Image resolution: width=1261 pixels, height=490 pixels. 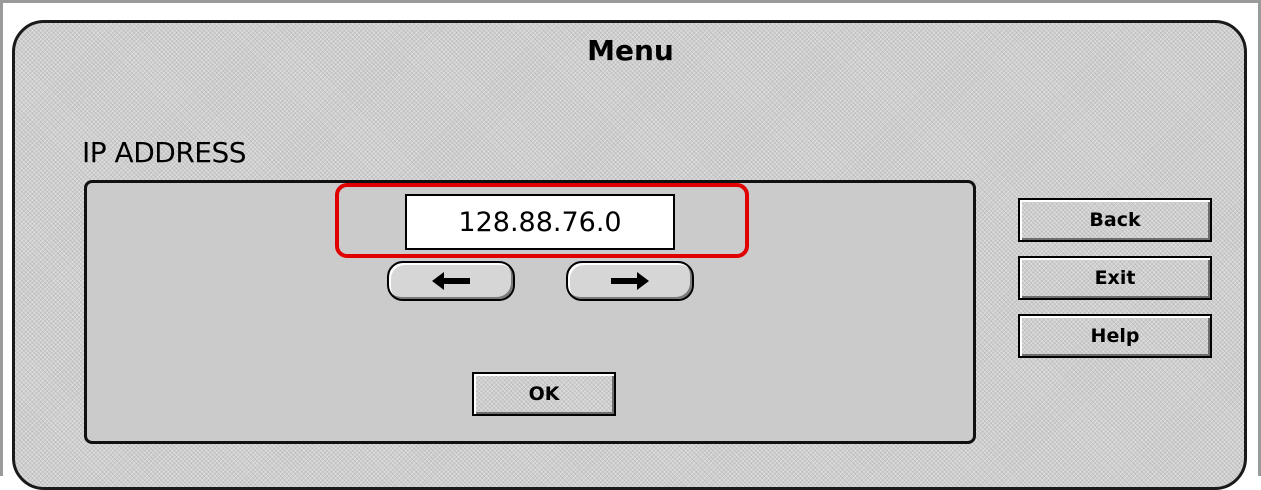 I want to click on ip-field-highlight, so click(x=542, y=220).